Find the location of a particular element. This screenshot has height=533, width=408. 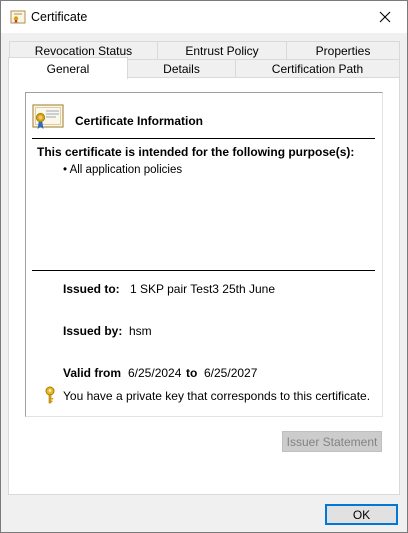

tab-properties: Properties is located at coordinates (343, 50).